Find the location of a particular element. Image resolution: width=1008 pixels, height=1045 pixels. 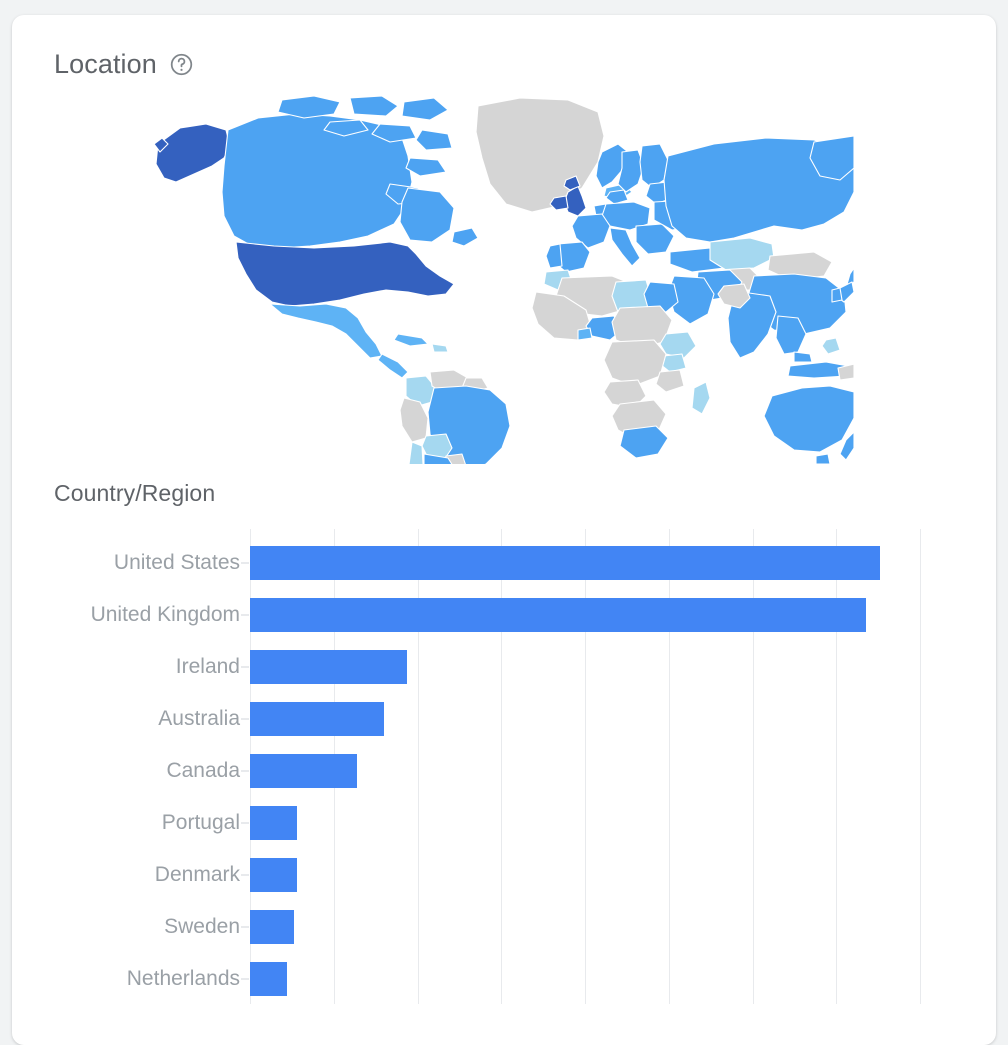

country-canada-newfoundland is located at coordinates (465, 237).